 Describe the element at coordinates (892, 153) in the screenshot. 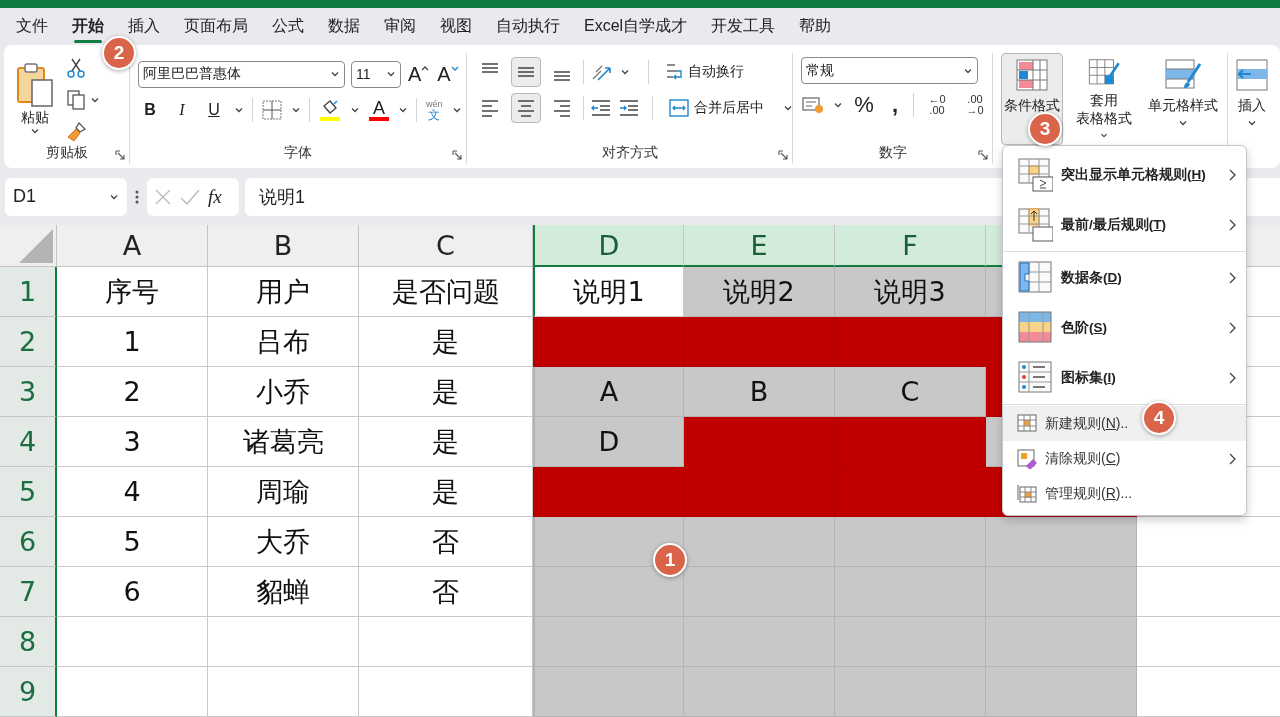

I see `group-label: 数字` at that location.